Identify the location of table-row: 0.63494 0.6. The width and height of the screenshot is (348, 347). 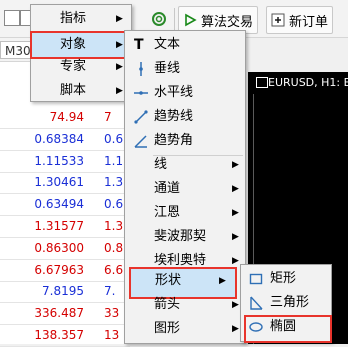
(65, 205).